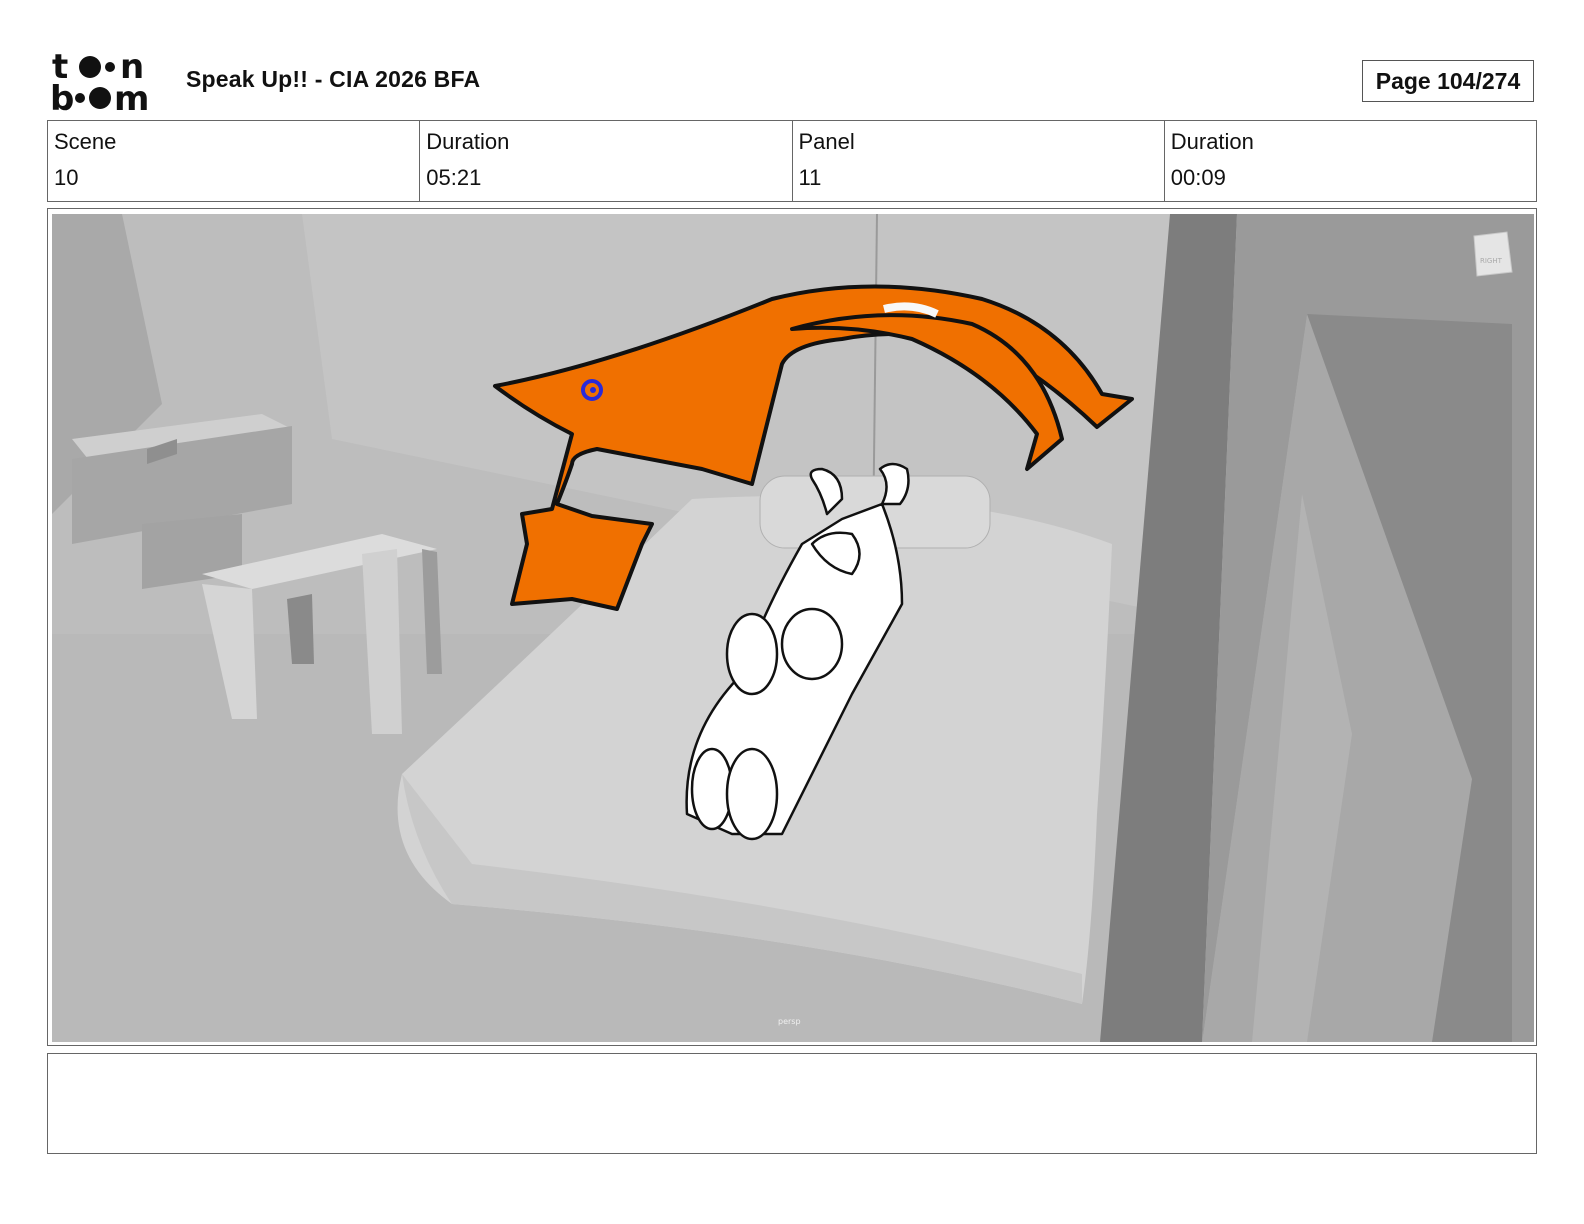  I want to click on panel-cell: Panel 11, so click(979, 161).